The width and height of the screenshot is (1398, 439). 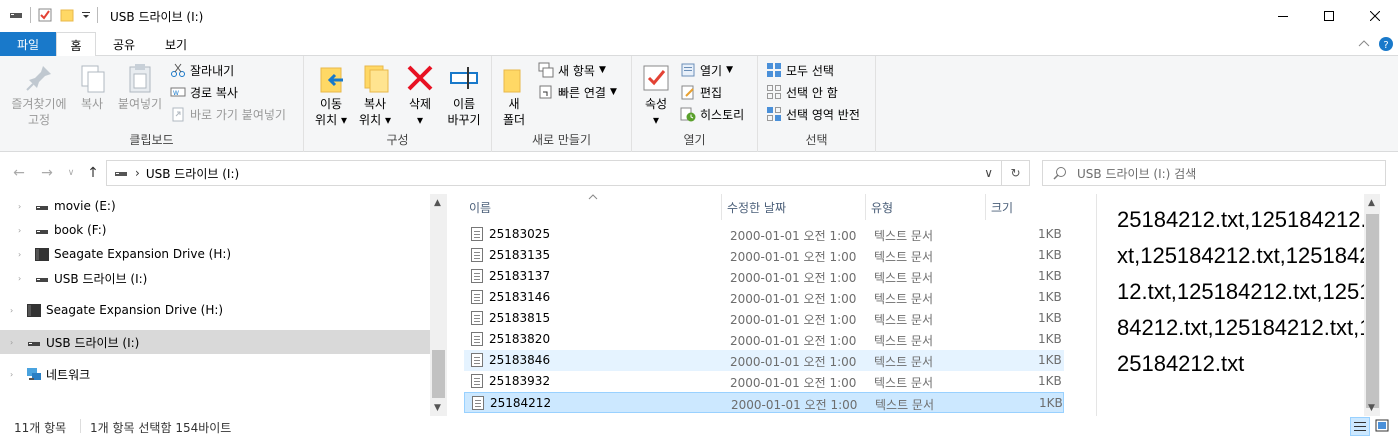 I want to click on new-folder-icon, so click(x=67, y=15).